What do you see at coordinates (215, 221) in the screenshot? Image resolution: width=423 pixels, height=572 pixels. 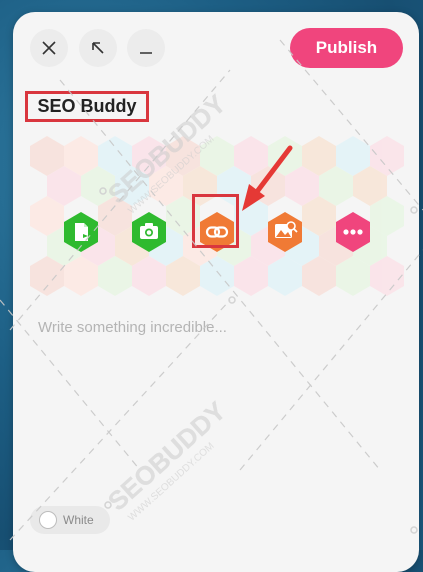 I see `link-button-highlight` at bounding box center [215, 221].